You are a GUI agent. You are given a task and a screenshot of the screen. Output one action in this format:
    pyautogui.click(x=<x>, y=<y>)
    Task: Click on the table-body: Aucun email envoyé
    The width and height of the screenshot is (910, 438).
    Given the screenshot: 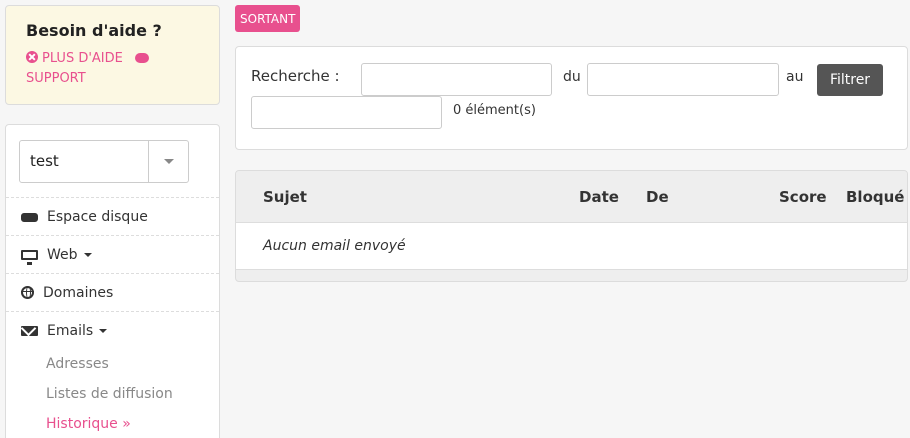 What is the action you would take?
    pyautogui.click(x=571, y=246)
    